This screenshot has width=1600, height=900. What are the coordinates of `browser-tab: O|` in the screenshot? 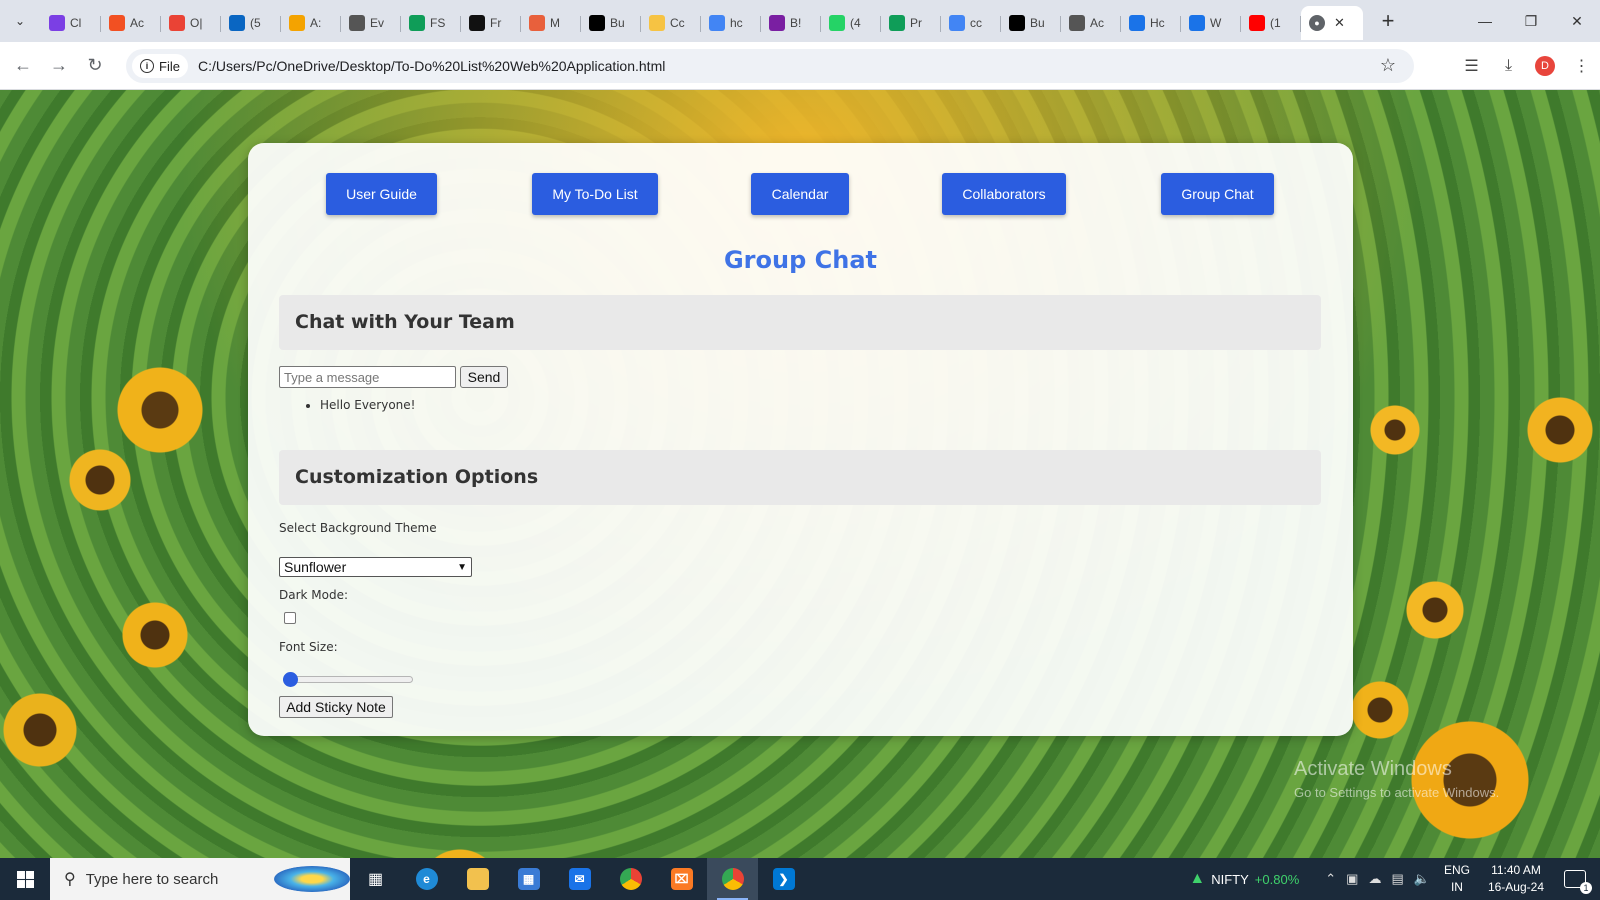 It's located at (191, 23).